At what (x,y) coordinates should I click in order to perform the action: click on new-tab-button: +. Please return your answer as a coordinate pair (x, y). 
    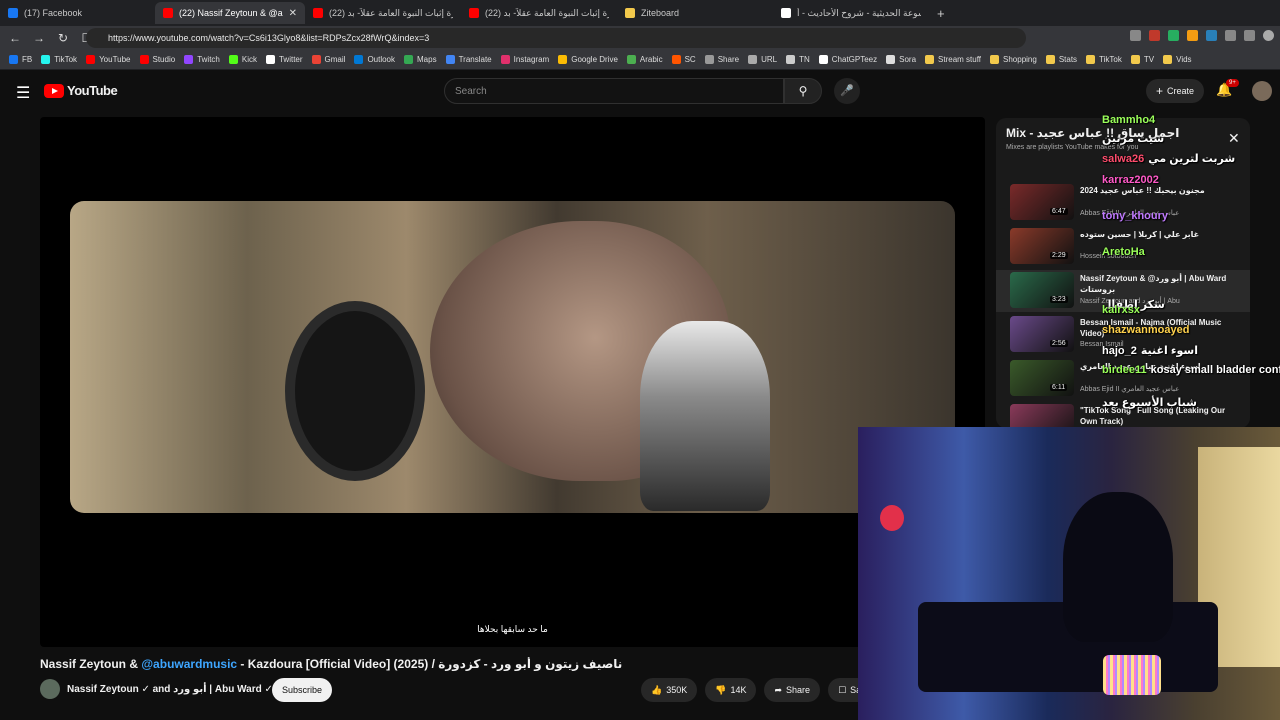
    Looking at the image, I should click on (941, 13).